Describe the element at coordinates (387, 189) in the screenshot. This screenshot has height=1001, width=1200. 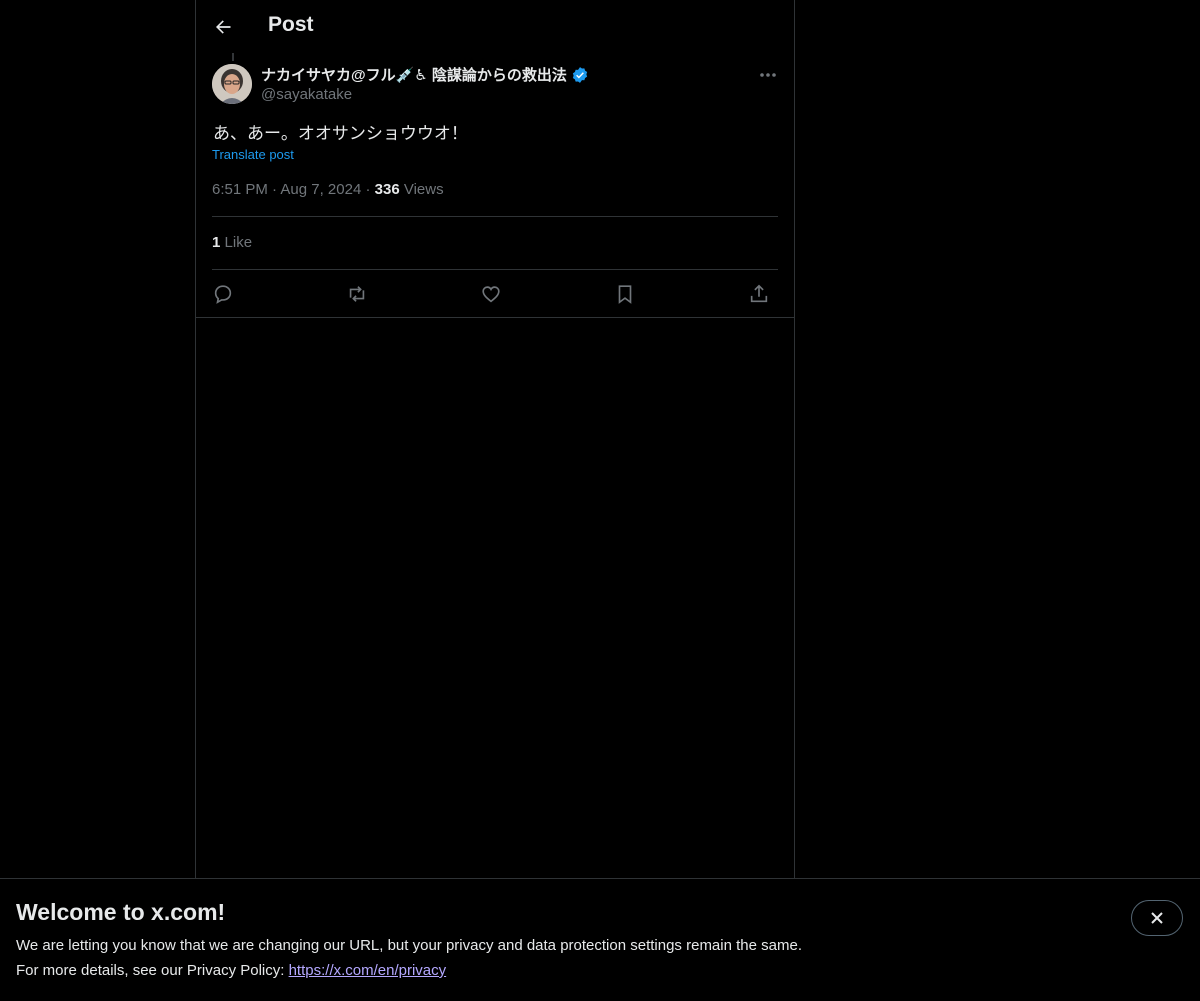
I see `views-count: 336` at that location.